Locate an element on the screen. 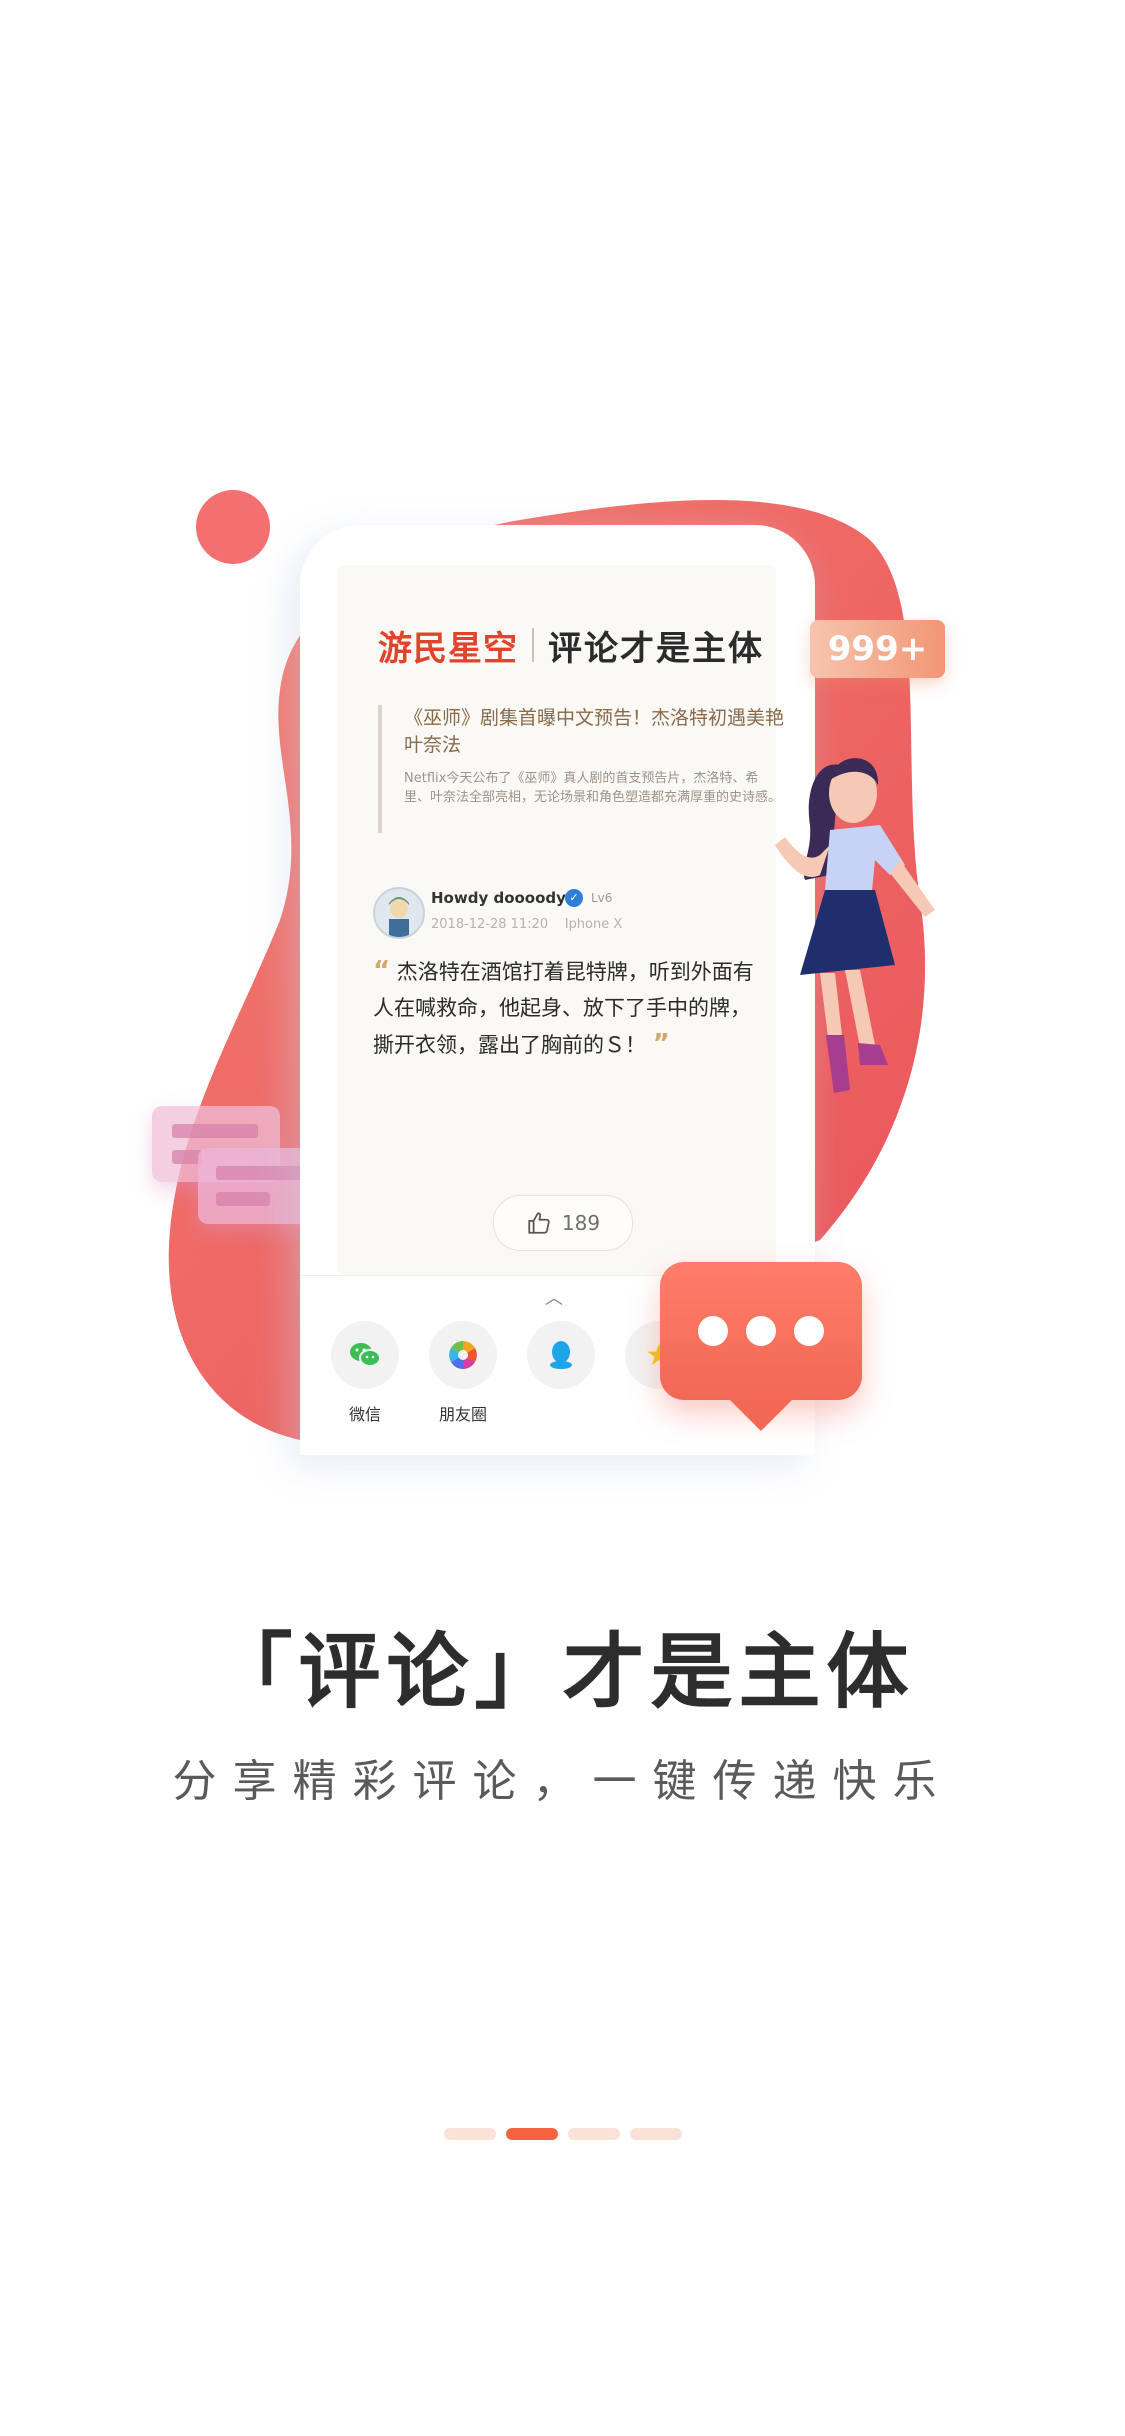 This screenshot has width=1125, height=2436. moments-icon is located at coordinates (463, 1355).